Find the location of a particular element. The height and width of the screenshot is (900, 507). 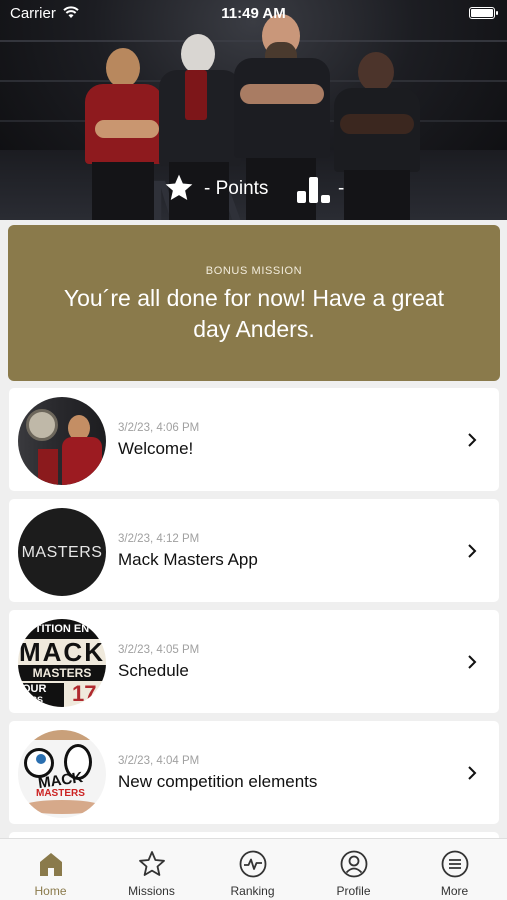

rank-value: - is located at coordinates (341, 188).